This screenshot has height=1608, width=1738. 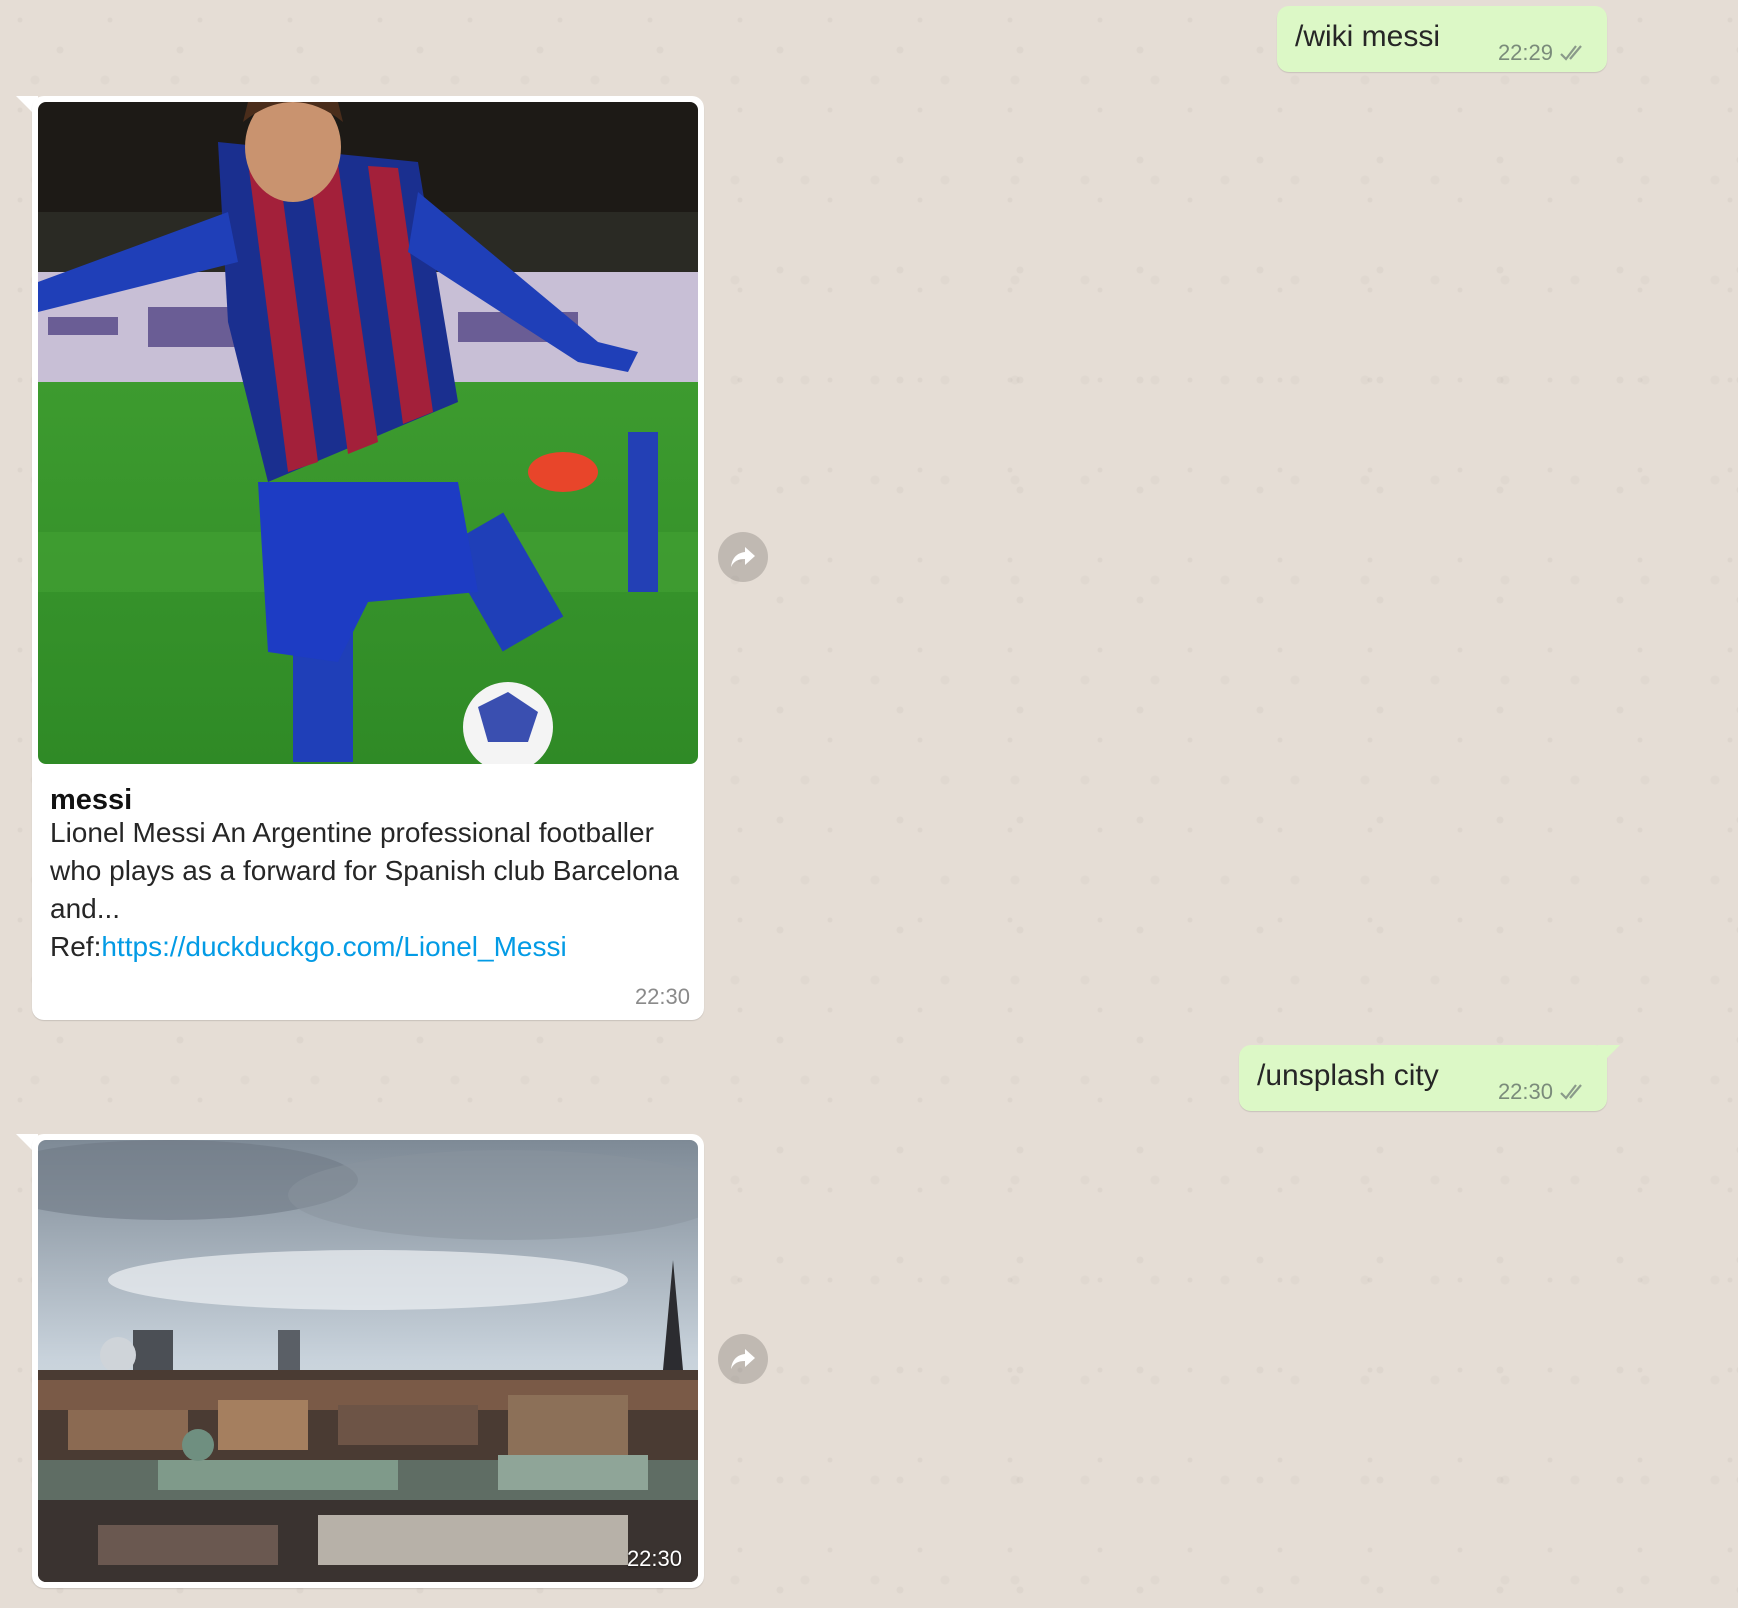 I want to click on wiki-link: https://duckduckgo.com/Lionel_Messi, so click(x=333, y=946).